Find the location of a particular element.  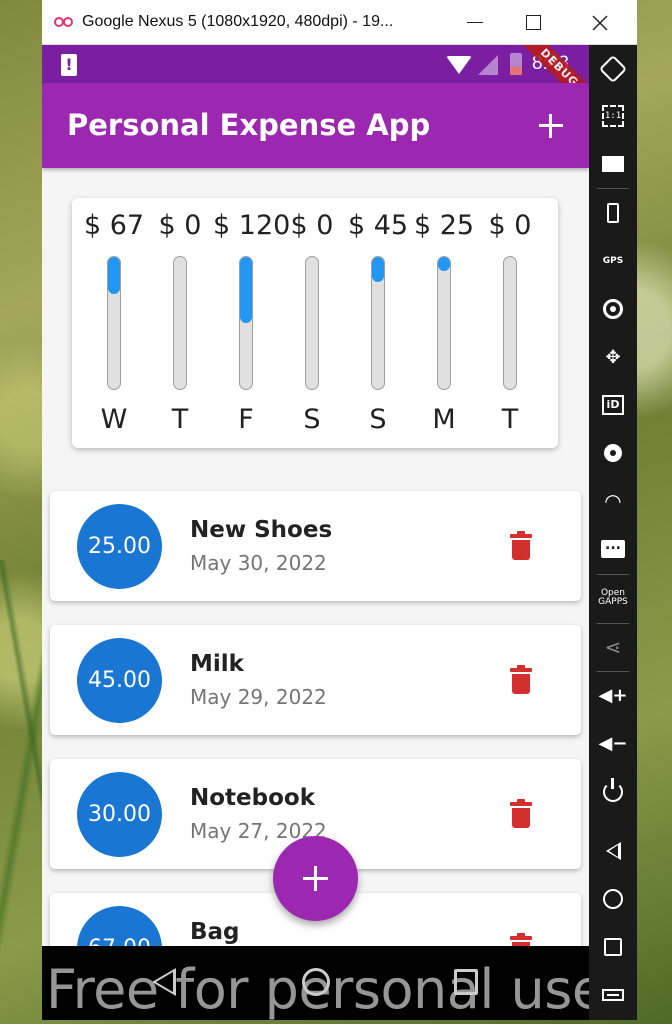

id-icon: iD is located at coordinates (613, 405).